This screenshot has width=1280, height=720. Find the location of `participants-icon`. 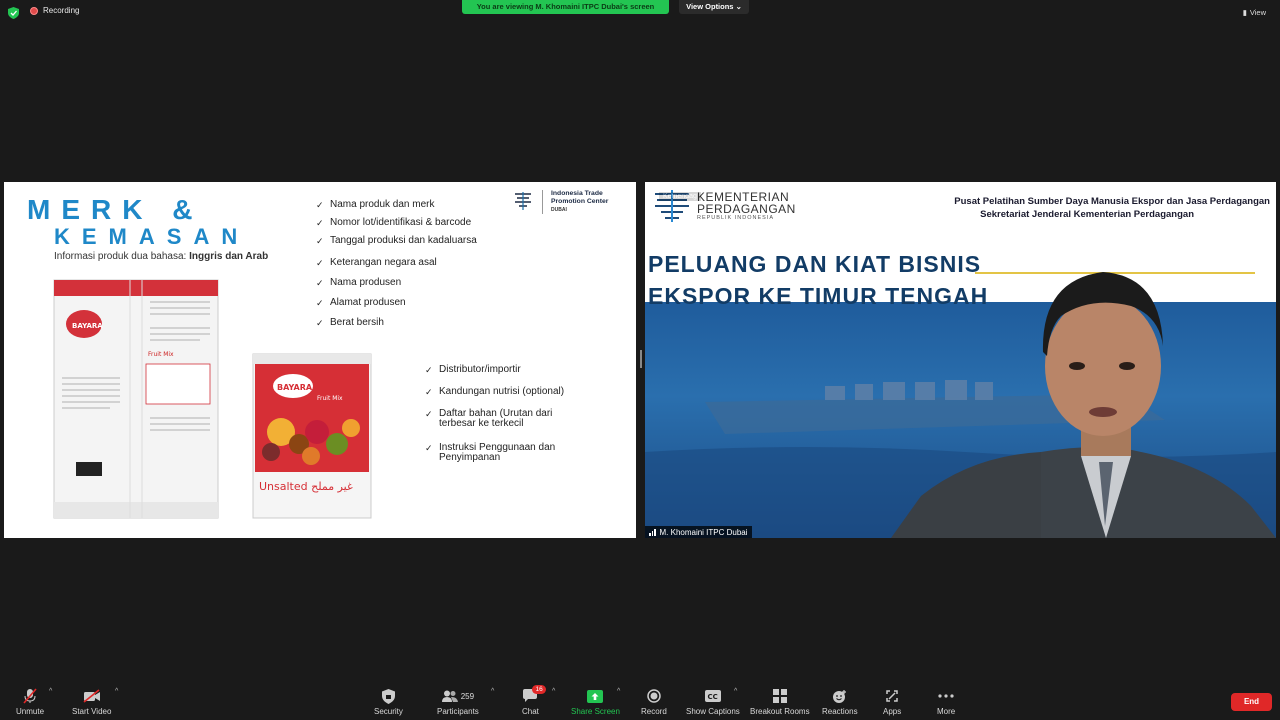

participants-icon is located at coordinates (449, 696).